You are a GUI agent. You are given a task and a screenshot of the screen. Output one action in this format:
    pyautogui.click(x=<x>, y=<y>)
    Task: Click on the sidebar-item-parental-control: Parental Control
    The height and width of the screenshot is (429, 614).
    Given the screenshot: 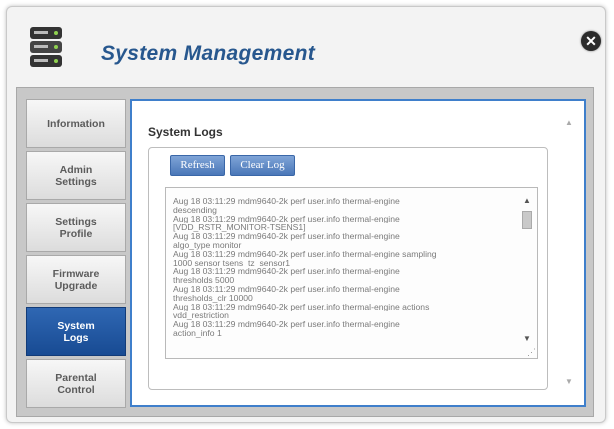 What is the action you would take?
    pyautogui.click(x=76, y=383)
    